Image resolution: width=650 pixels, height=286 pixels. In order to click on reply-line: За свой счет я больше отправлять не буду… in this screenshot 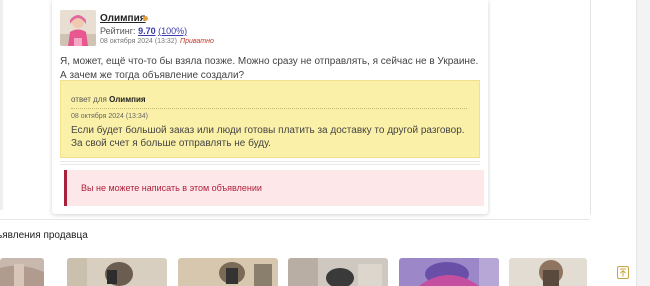, I will do `click(171, 143)`.